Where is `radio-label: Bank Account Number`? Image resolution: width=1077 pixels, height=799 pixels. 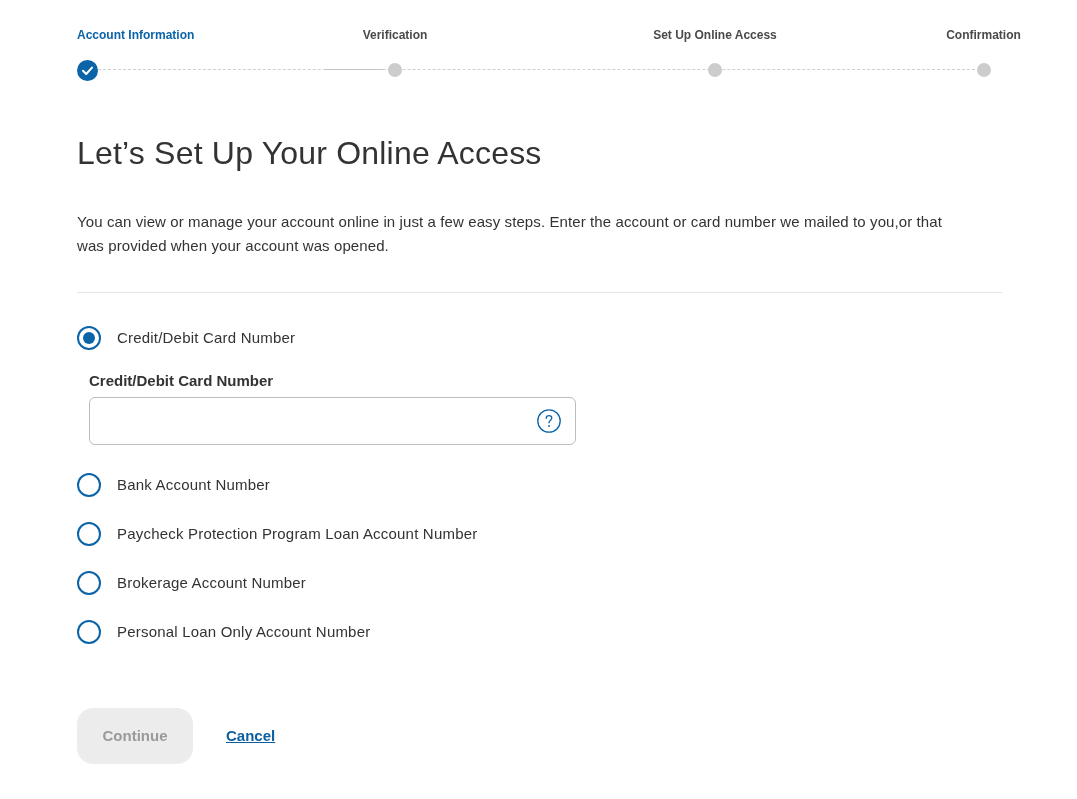
radio-label: Bank Account Number is located at coordinates (194, 484).